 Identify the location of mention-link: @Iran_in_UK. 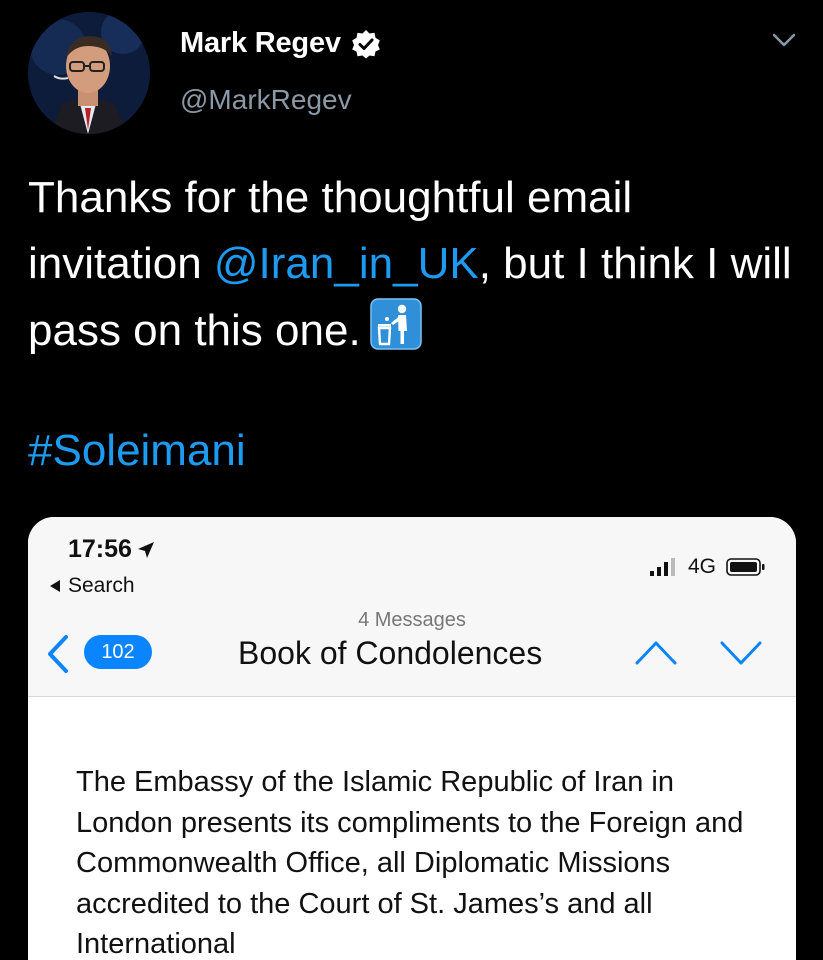
(346, 263).